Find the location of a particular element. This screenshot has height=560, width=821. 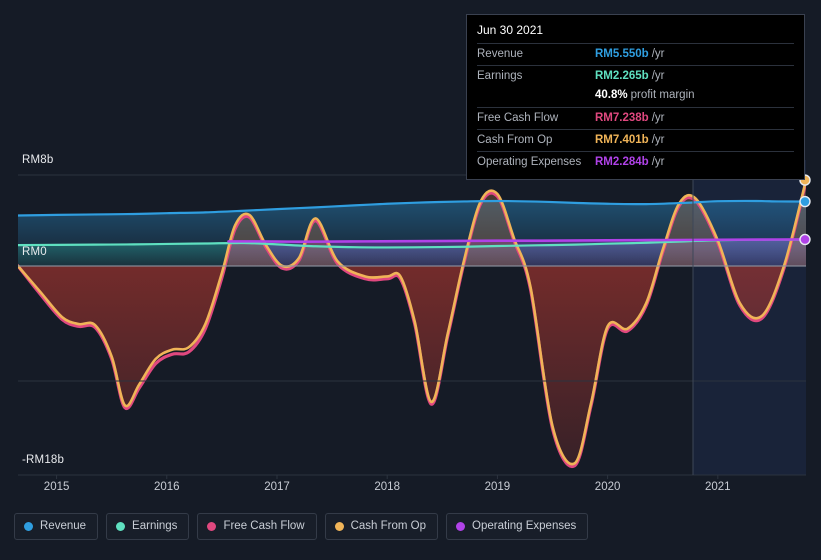

tooltip-row-value: RM7.238b is located at coordinates (622, 118).